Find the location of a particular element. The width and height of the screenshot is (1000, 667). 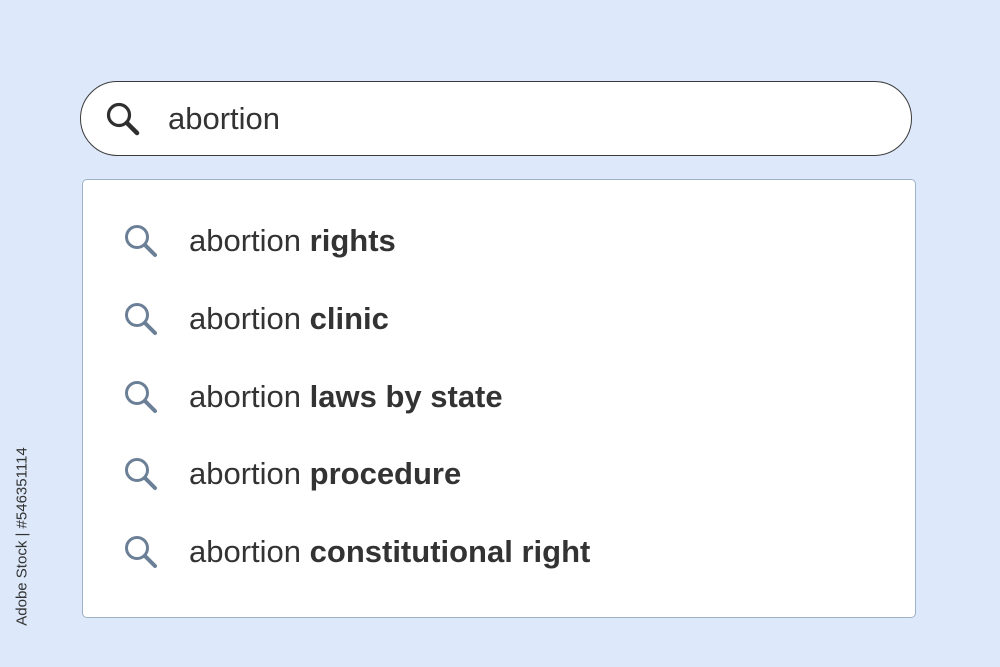

suggestion-item: abortion laws by state is located at coordinates (499, 397).